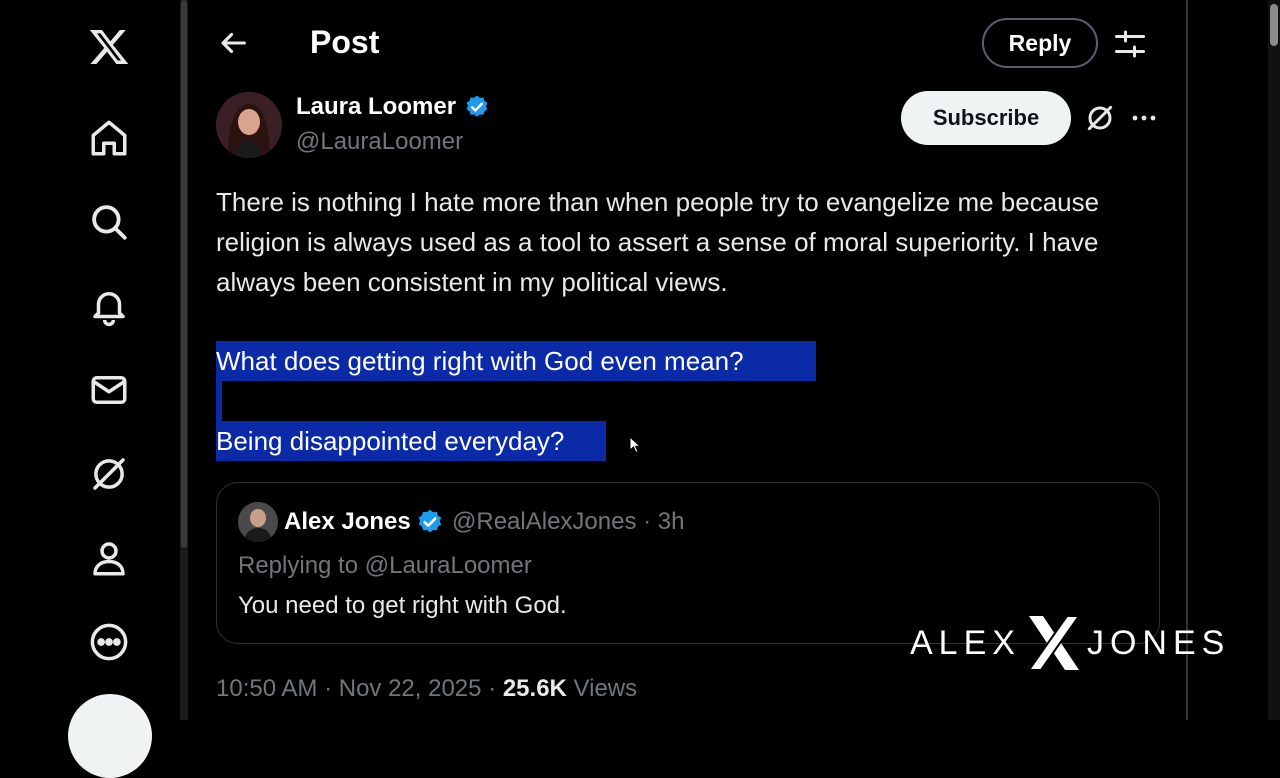 The width and height of the screenshot is (1280, 778). What do you see at coordinates (109, 306) in the screenshot?
I see `bell-icon` at bounding box center [109, 306].